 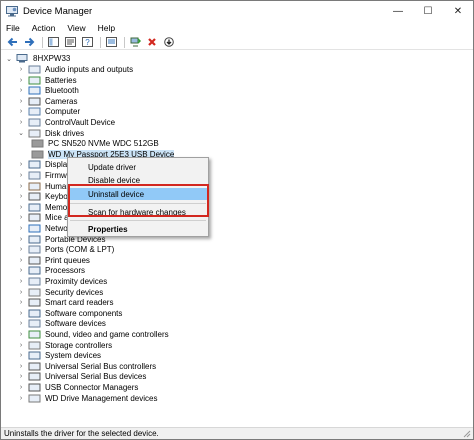 I want to click on show-hide-tree-icon, so click(x=53, y=42).